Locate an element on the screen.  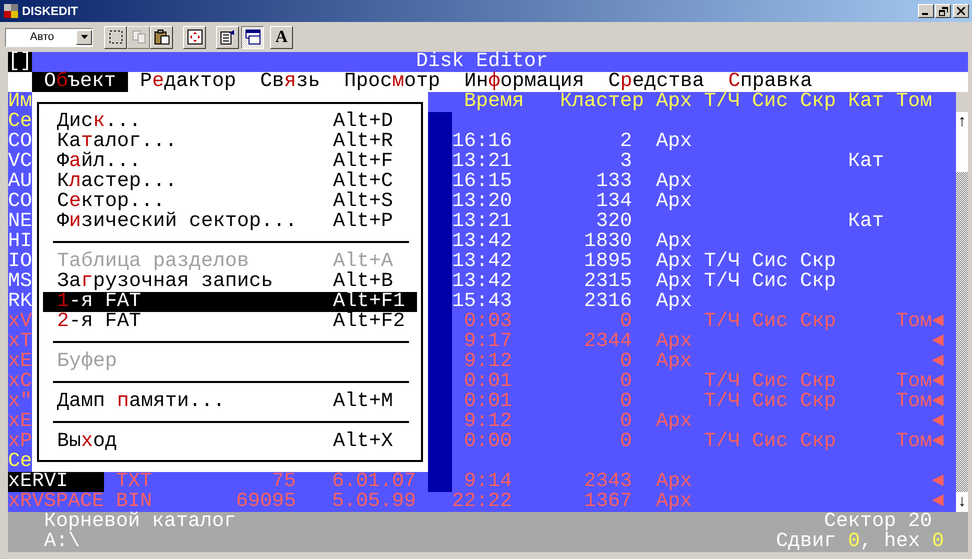
console-title: Disk Editor is located at coordinates (482, 62).